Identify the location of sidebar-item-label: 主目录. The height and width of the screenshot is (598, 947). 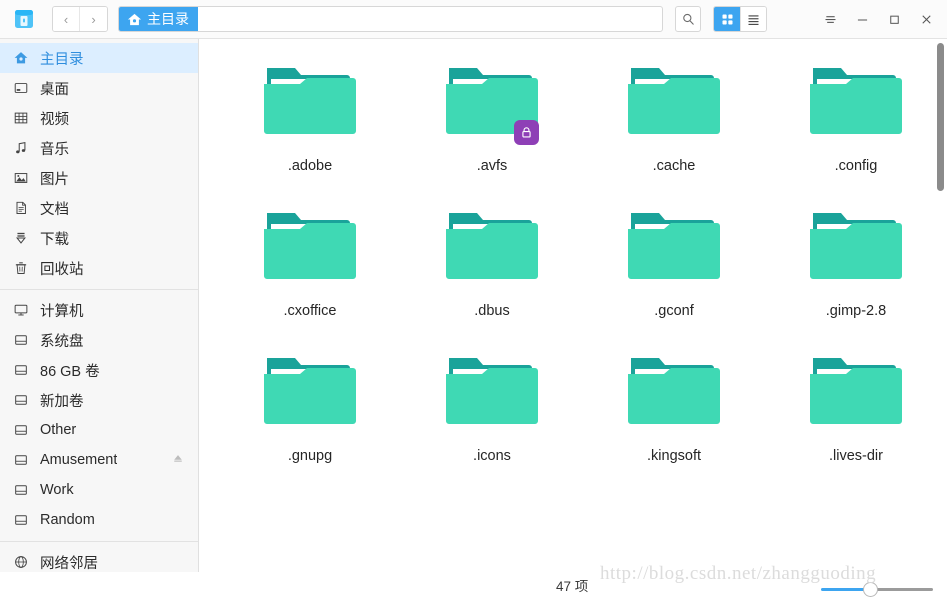
(62, 59).